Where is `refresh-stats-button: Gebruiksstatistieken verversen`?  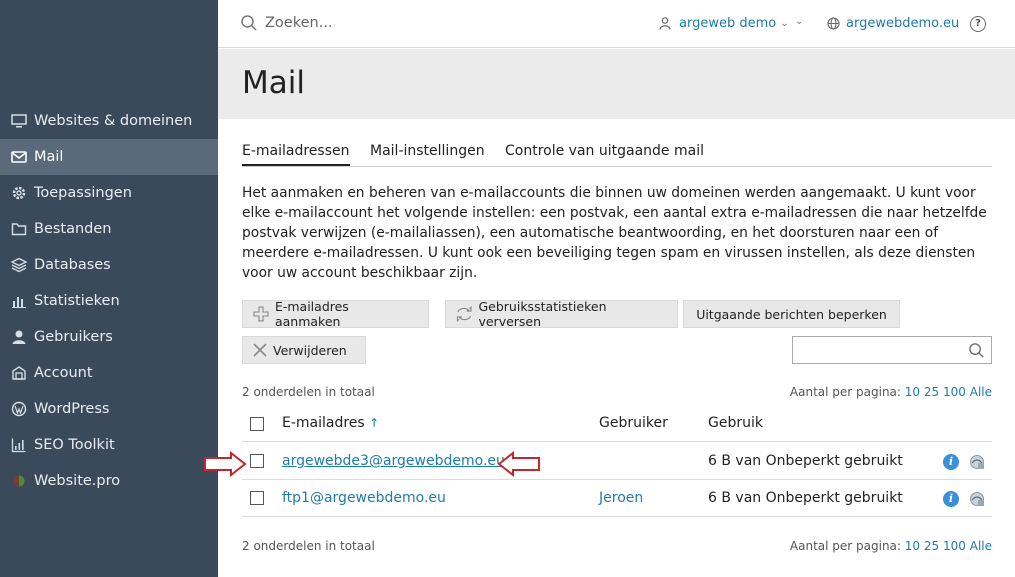 refresh-stats-button: Gebruiksstatistieken verversen is located at coordinates (561, 314).